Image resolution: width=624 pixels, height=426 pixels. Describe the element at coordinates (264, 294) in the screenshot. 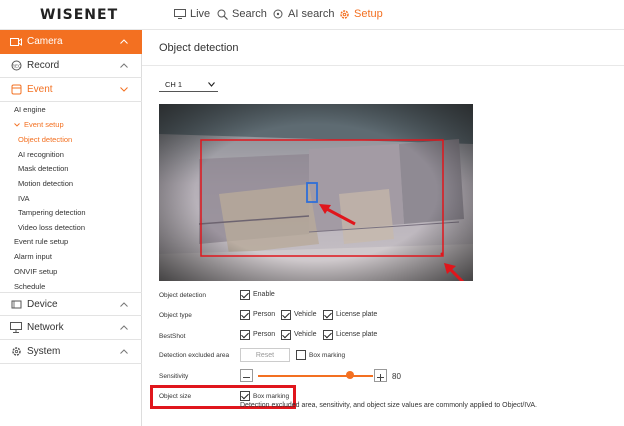

I see `enable-label: Enable` at that location.